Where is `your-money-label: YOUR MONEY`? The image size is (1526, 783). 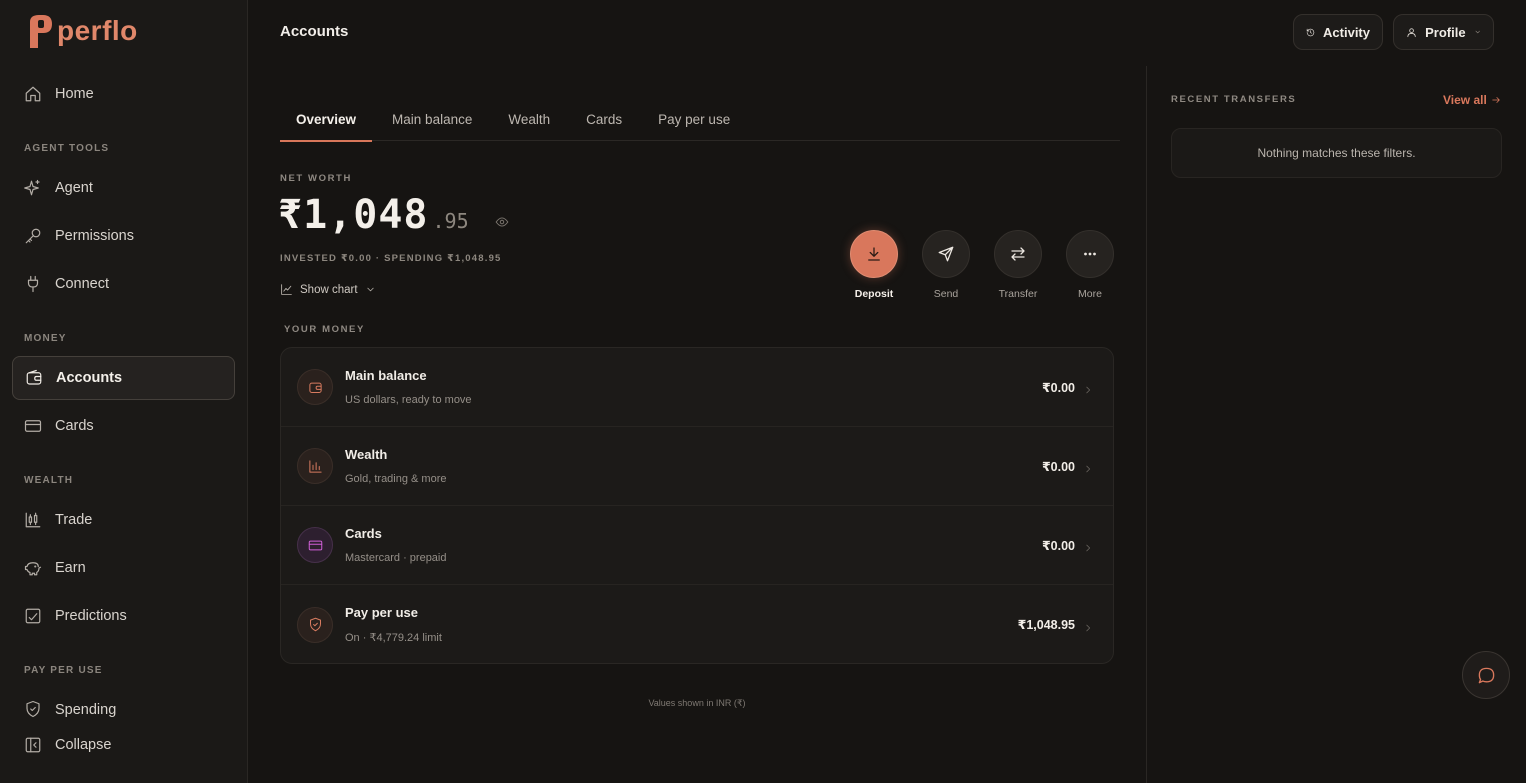 your-money-label: YOUR MONEY is located at coordinates (324, 329).